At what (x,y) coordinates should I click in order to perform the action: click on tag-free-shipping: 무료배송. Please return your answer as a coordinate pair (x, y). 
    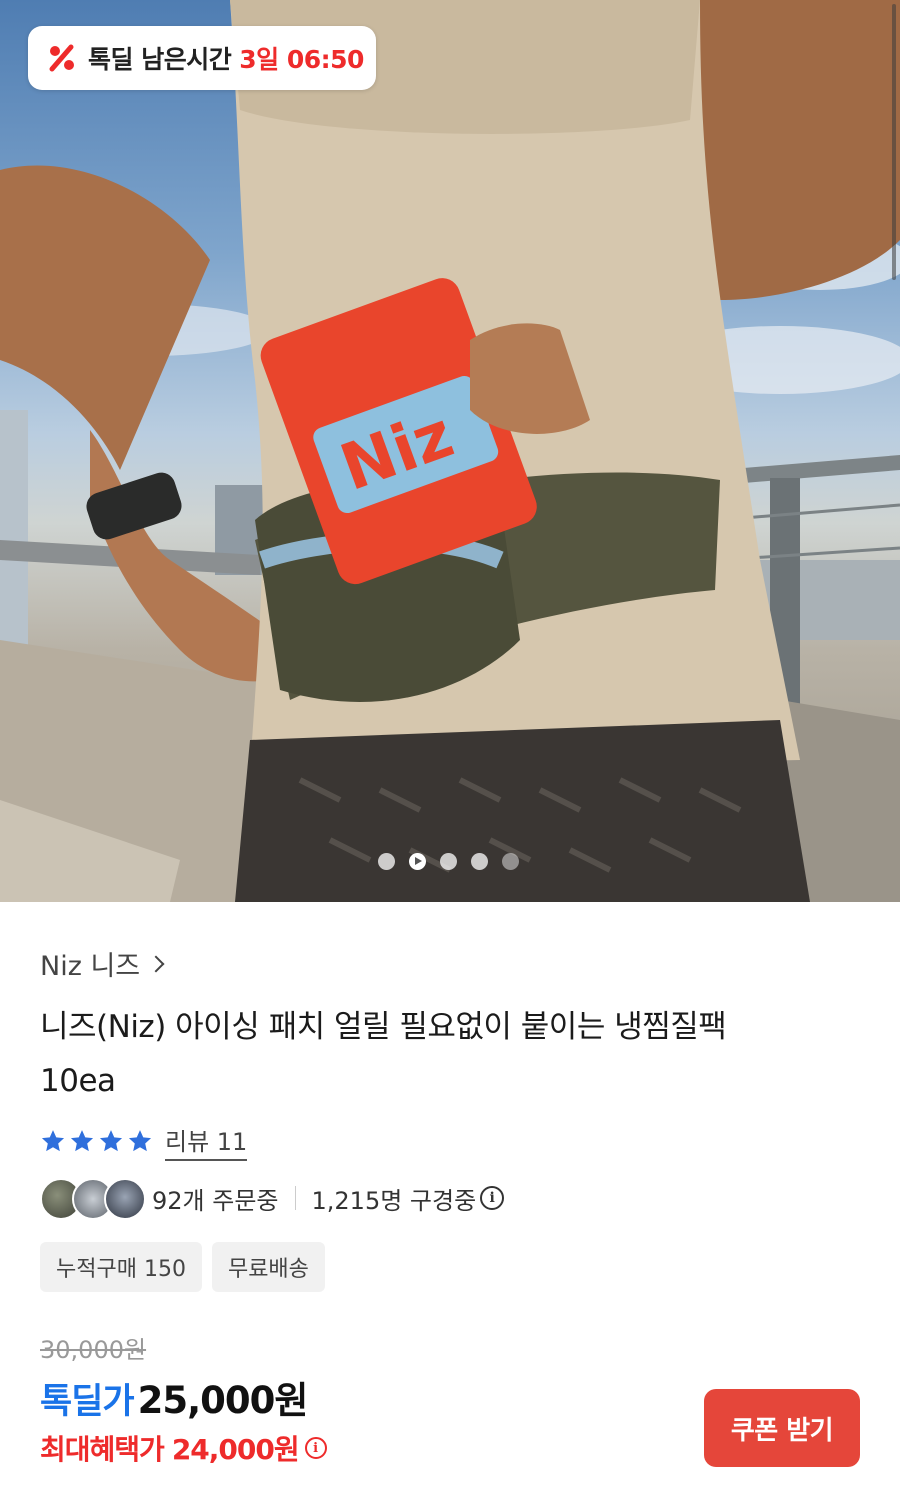
    Looking at the image, I should click on (268, 1267).